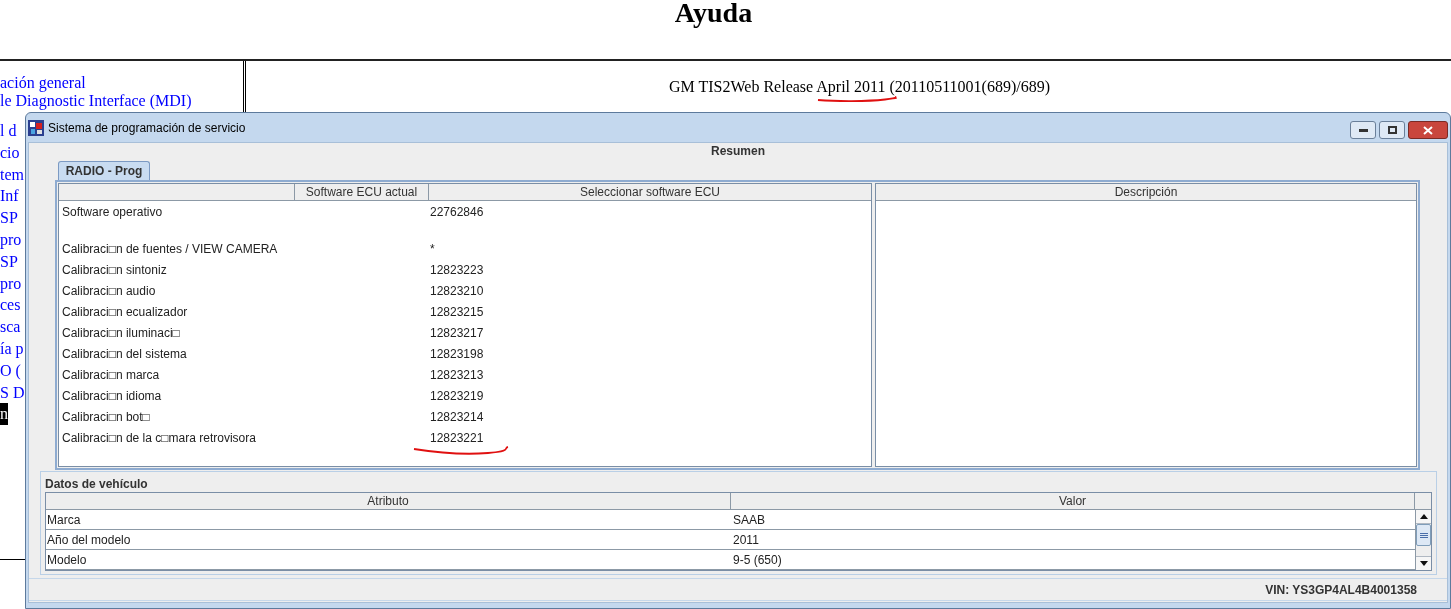 This screenshot has width=1451, height=609. I want to click on nav-link: cio, so click(10, 152).